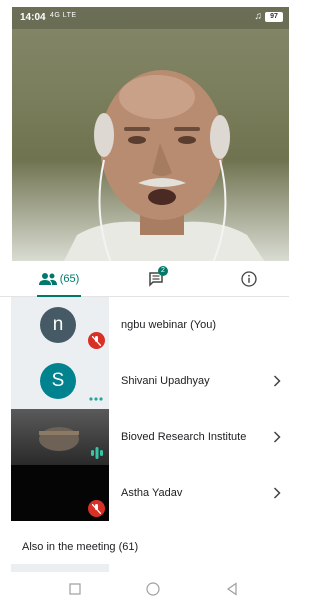 The width and height of the screenshot is (320, 601). Describe the element at coordinates (152, 493) in the screenshot. I see `participant-name: Astha Yadav` at that location.